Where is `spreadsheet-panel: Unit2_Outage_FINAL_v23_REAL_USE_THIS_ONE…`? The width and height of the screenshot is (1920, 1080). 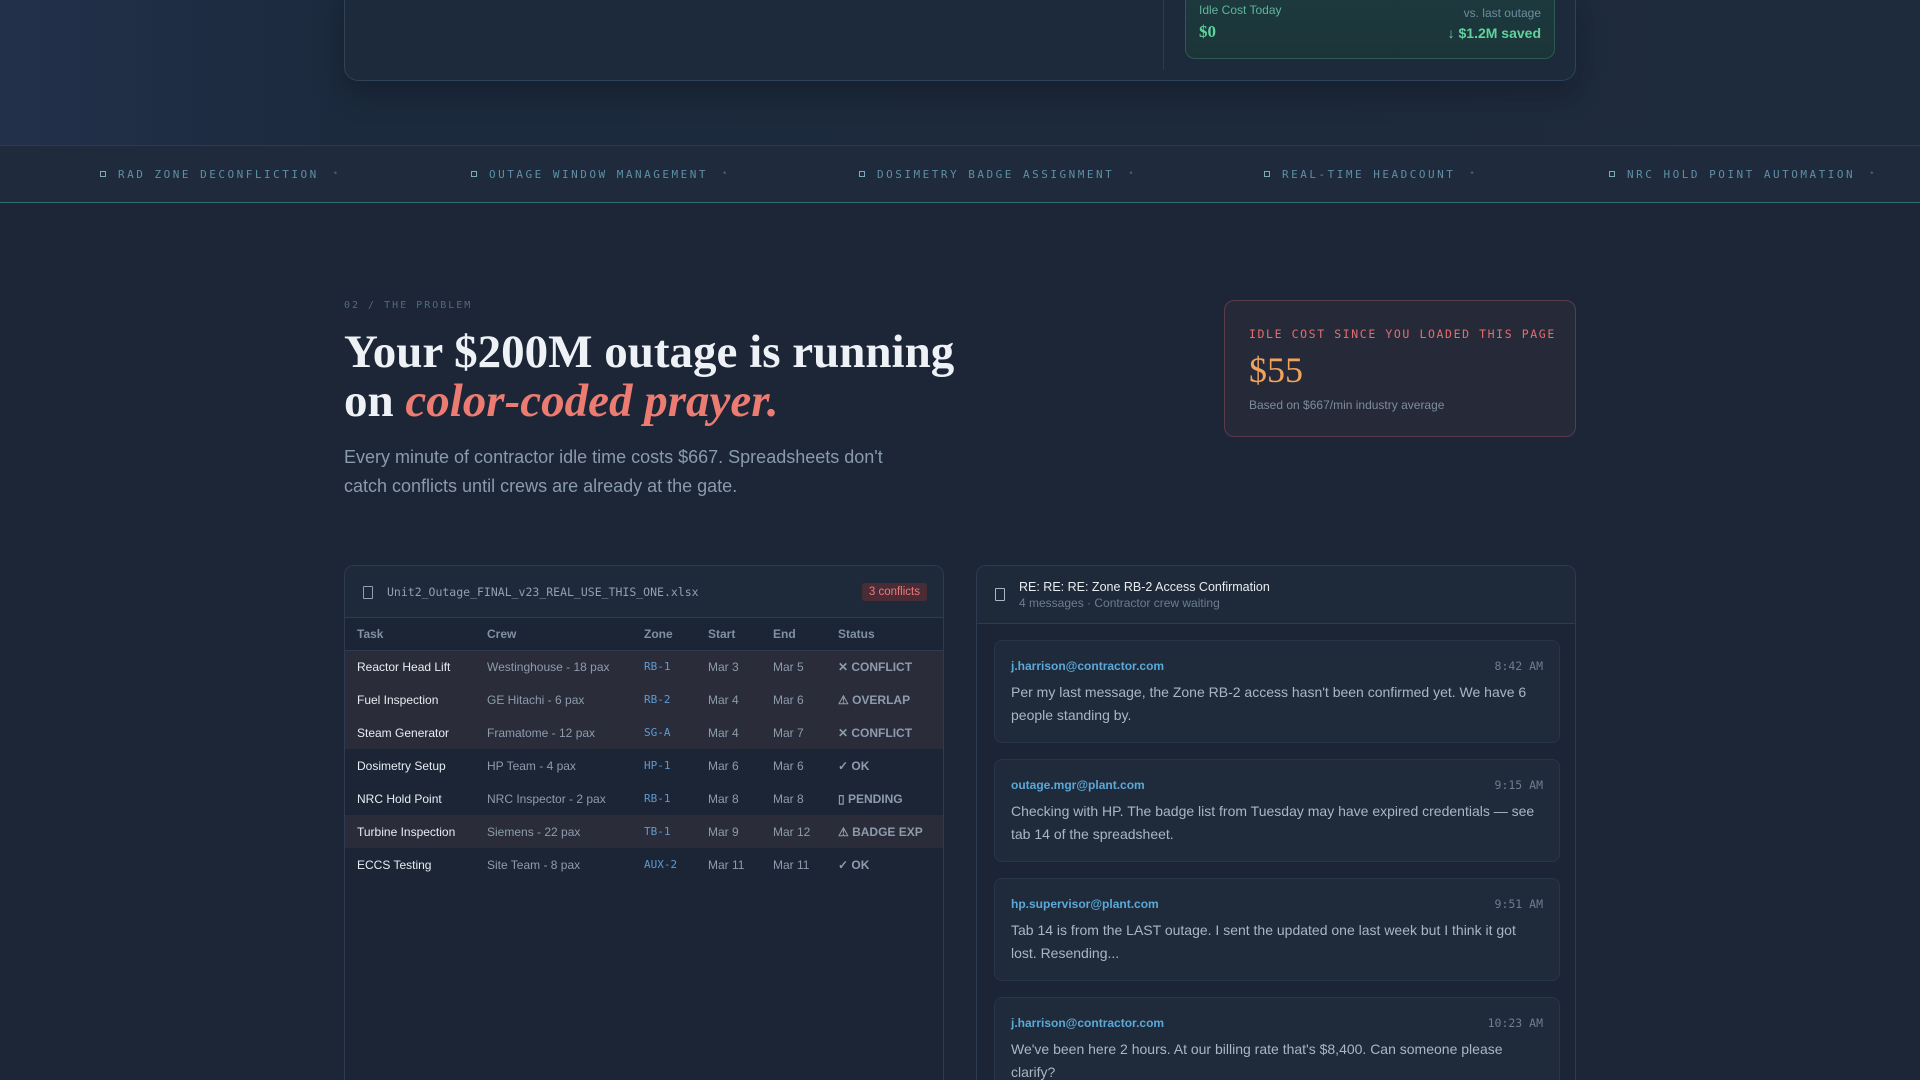 spreadsheet-panel: Unit2_Outage_FINAL_v23_REAL_USE_THIS_ONE… is located at coordinates (644, 822).